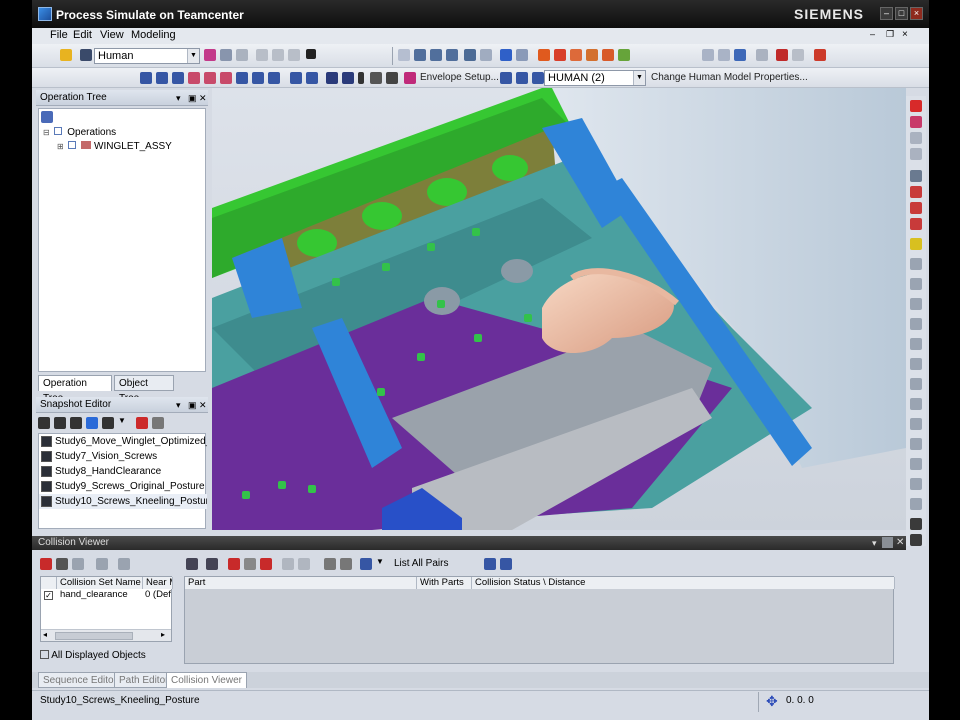  What do you see at coordinates (114, 146) in the screenshot?
I see `tree-node-winglet-assy: ⊞ WINGLET_ASSY` at bounding box center [114, 146].